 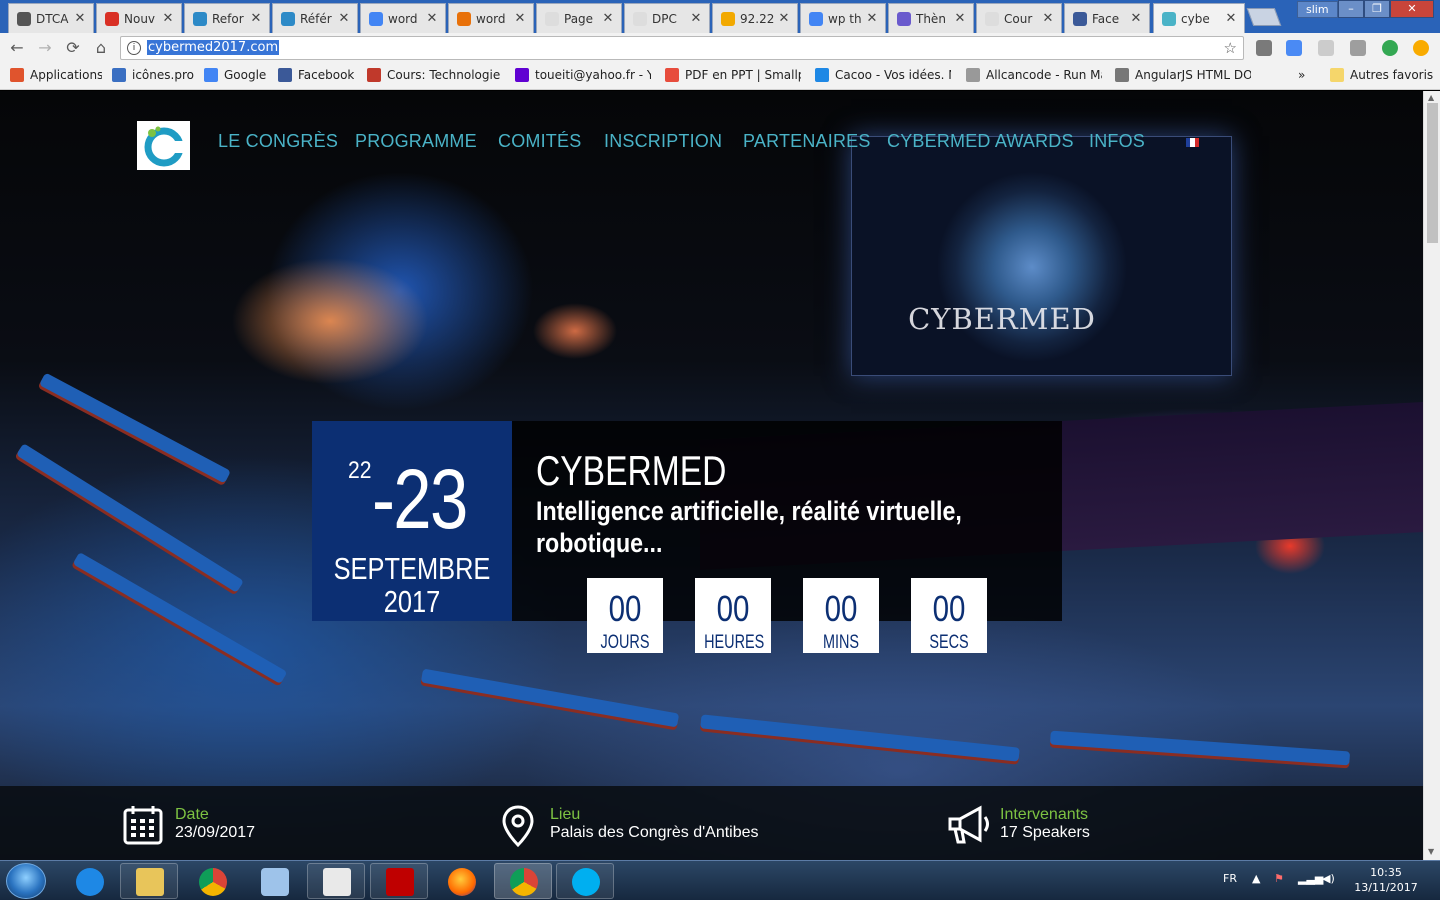 I want to click on bookmark-label: Allcancode - Run Ma, so click(x=1044, y=75).